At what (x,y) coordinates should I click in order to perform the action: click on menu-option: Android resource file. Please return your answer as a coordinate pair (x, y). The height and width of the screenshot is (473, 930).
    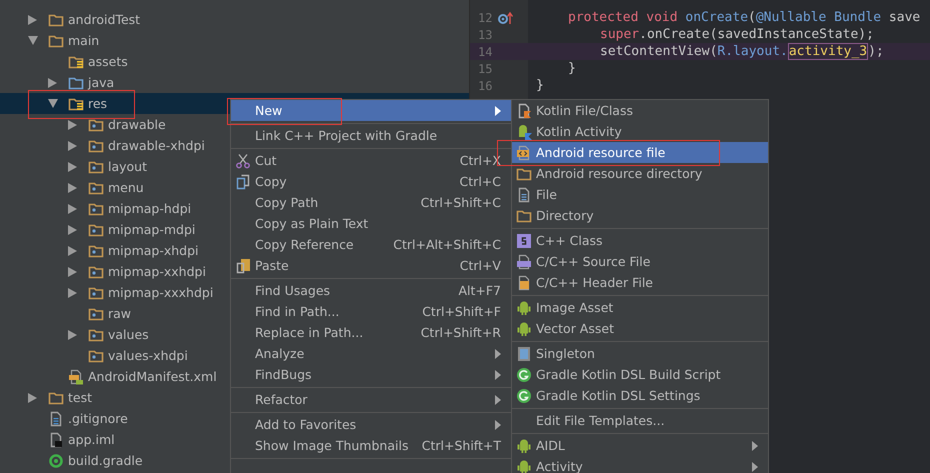
    Looking at the image, I should click on (640, 152).